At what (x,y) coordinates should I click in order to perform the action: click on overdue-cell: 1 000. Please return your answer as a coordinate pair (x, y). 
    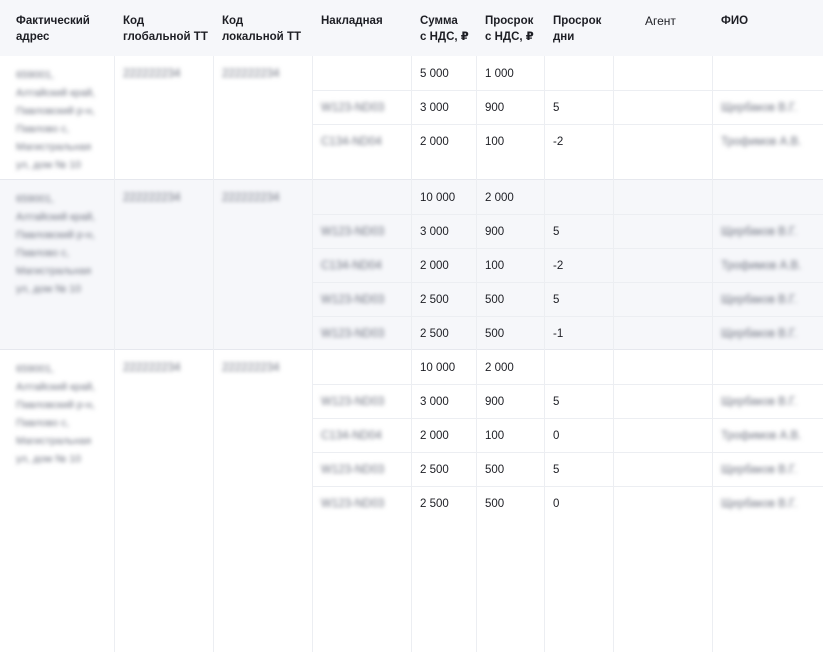
    Looking at the image, I should click on (499, 74).